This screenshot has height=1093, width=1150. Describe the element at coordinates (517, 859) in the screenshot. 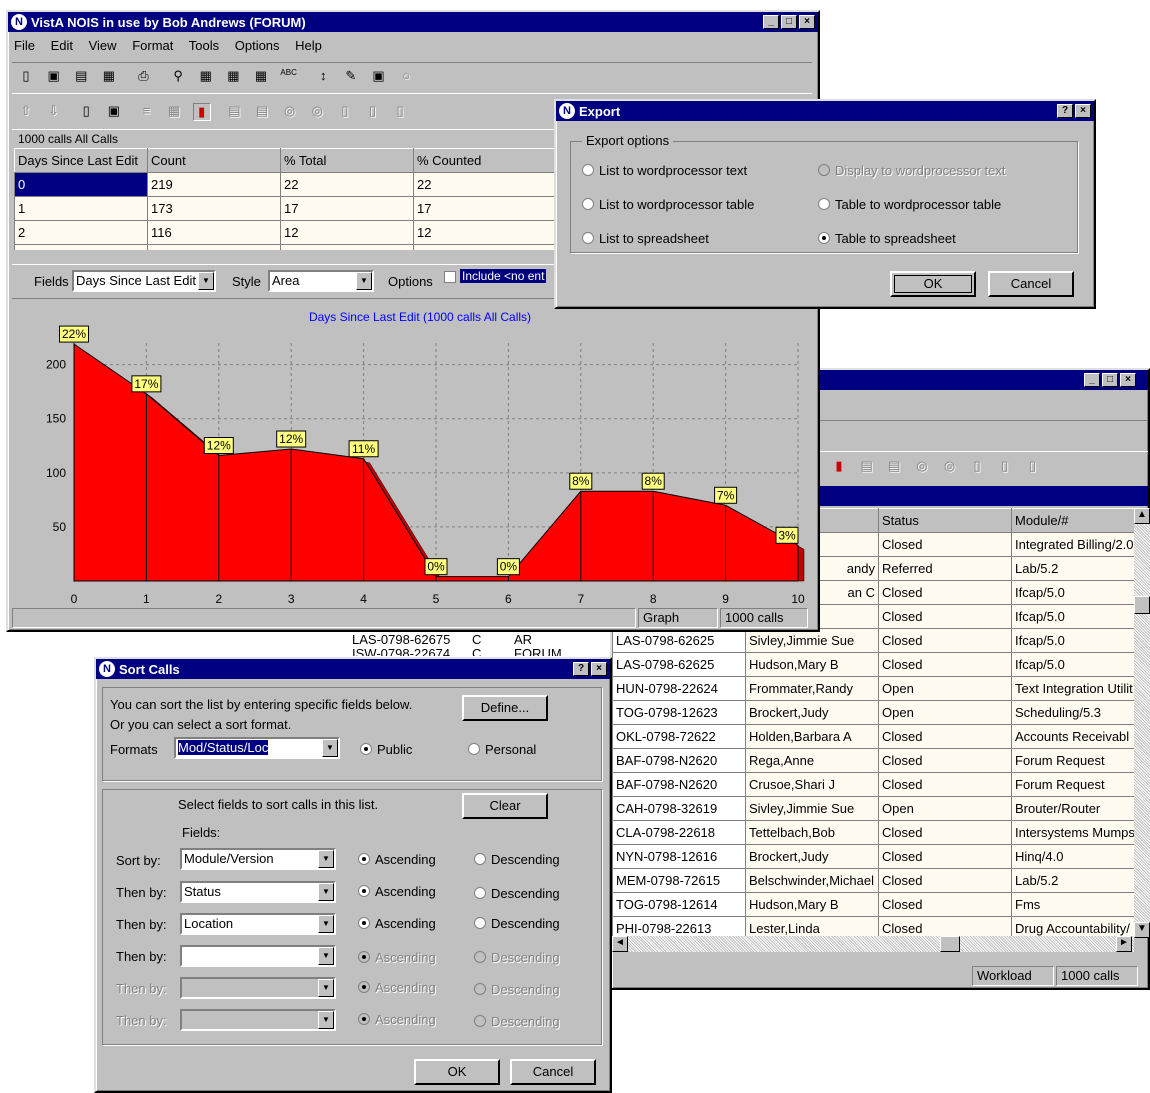

I see `desc-radio-1: Descending` at that location.